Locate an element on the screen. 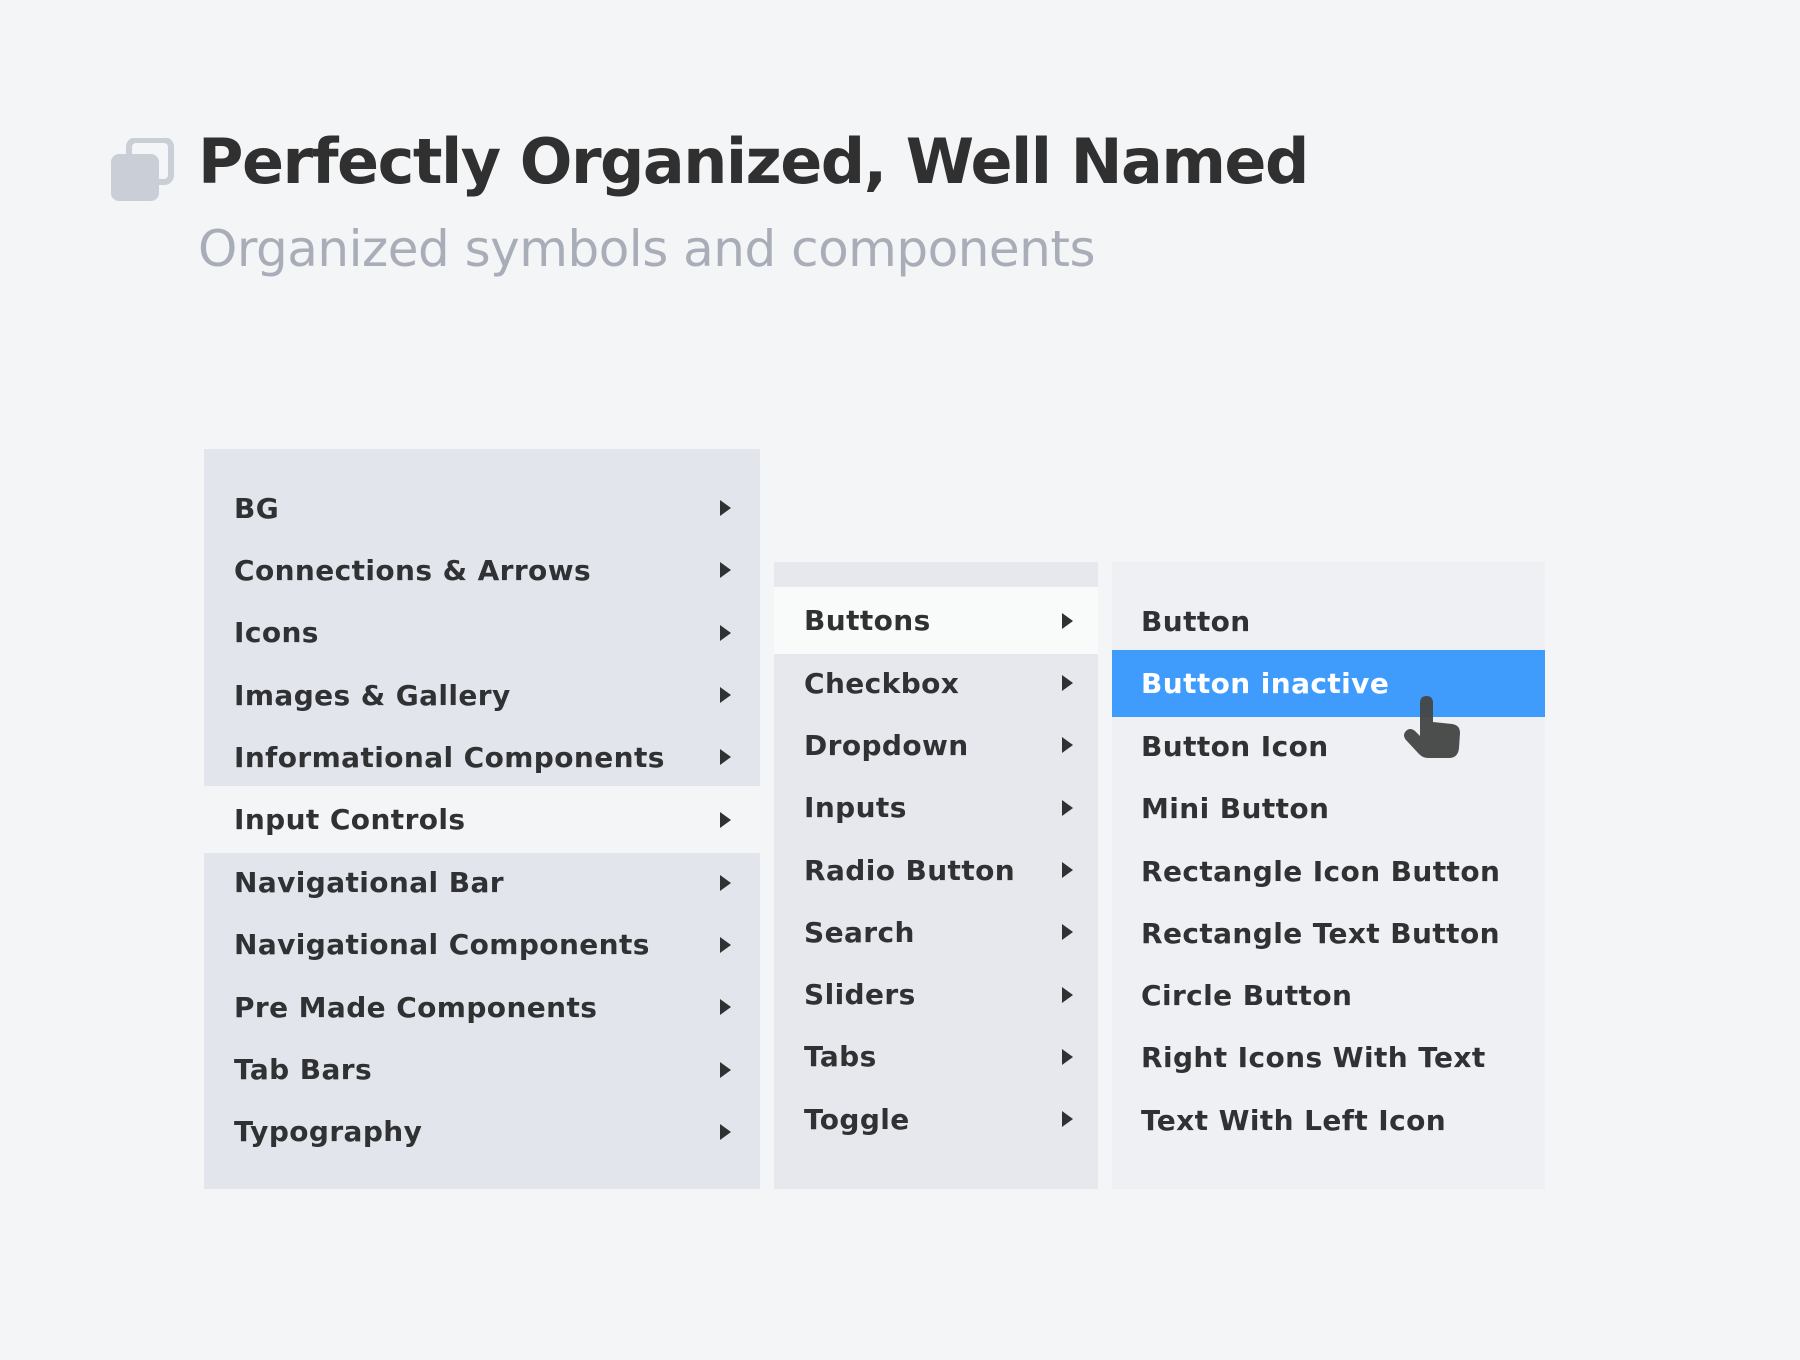 Image resolution: width=1800 pixels, height=1360 pixels. hand-pointer-icon is located at coordinates (1432, 727).